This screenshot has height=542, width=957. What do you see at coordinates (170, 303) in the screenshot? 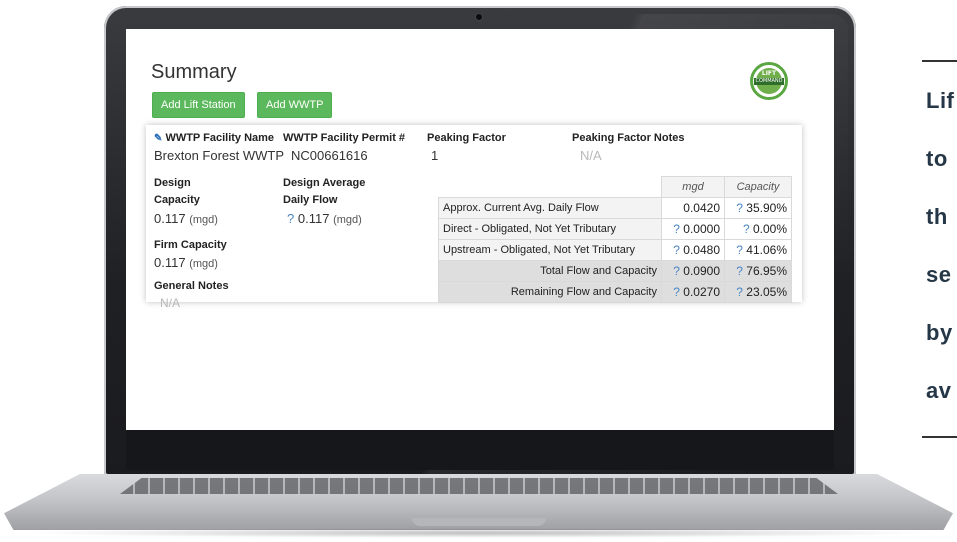
I see `general-notes-value: N/A` at bounding box center [170, 303].